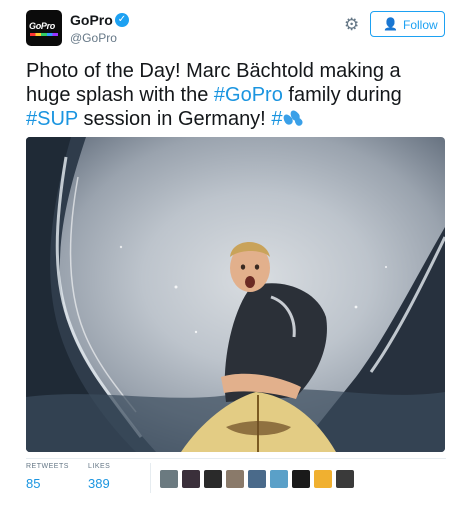 The width and height of the screenshot is (463, 508). What do you see at coordinates (52, 119) in the screenshot?
I see `hashtag-link-sup: #SUP` at bounding box center [52, 119].